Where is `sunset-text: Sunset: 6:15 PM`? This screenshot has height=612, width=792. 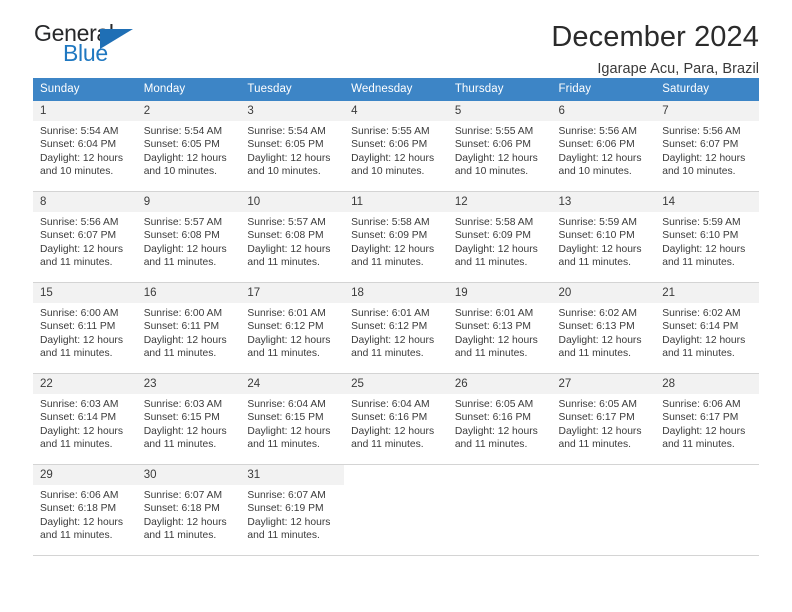
sunset-text: Sunset: 6:15 PM is located at coordinates (181, 418).